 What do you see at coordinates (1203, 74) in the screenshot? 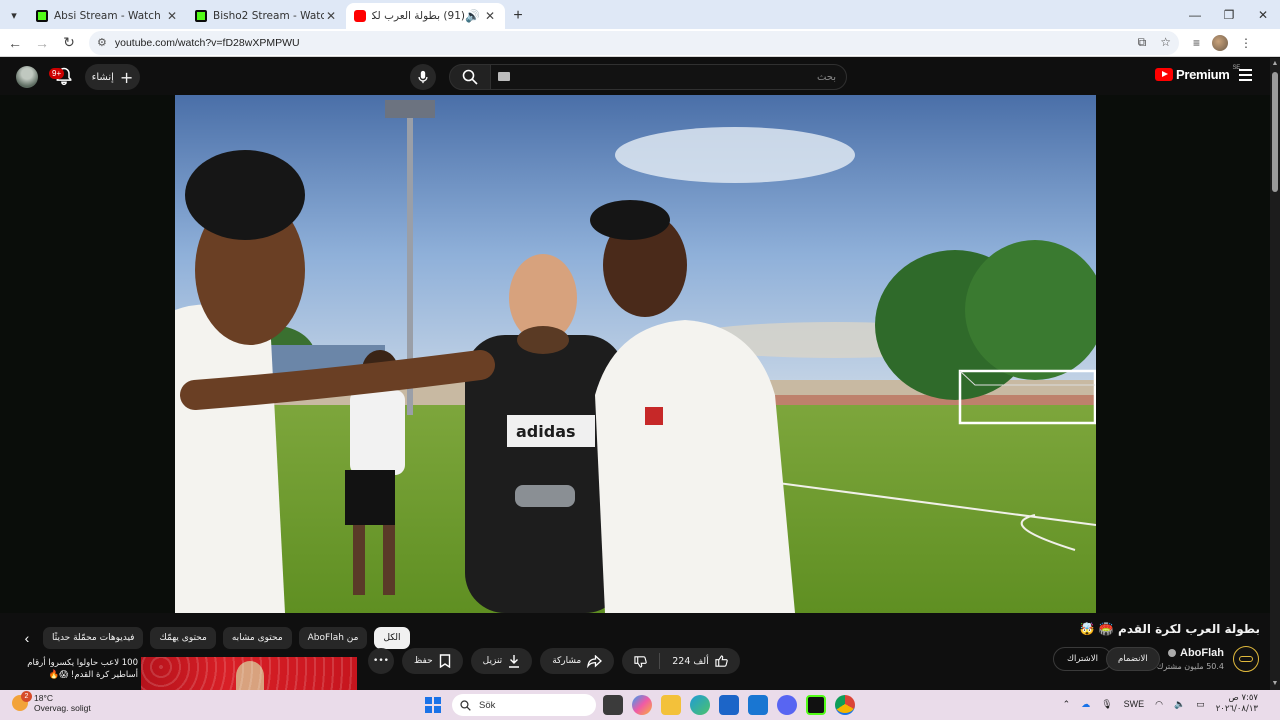
I see `logo-text: Premium` at bounding box center [1203, 74].